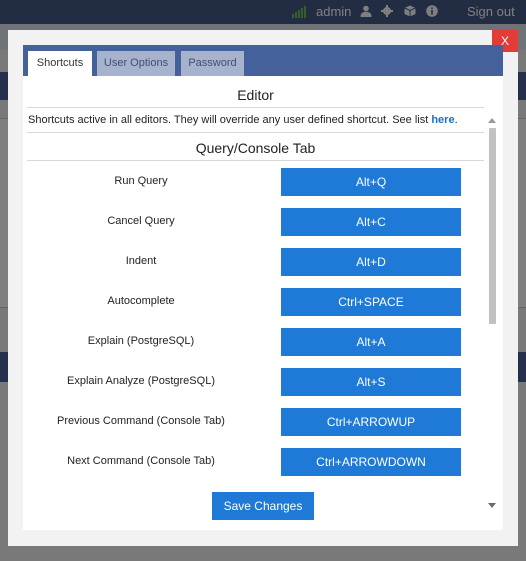 Image resolution: width=526 pixels, height=561 pixels. I want to click on save-changes-button: Save Changes, so click(263, 506).